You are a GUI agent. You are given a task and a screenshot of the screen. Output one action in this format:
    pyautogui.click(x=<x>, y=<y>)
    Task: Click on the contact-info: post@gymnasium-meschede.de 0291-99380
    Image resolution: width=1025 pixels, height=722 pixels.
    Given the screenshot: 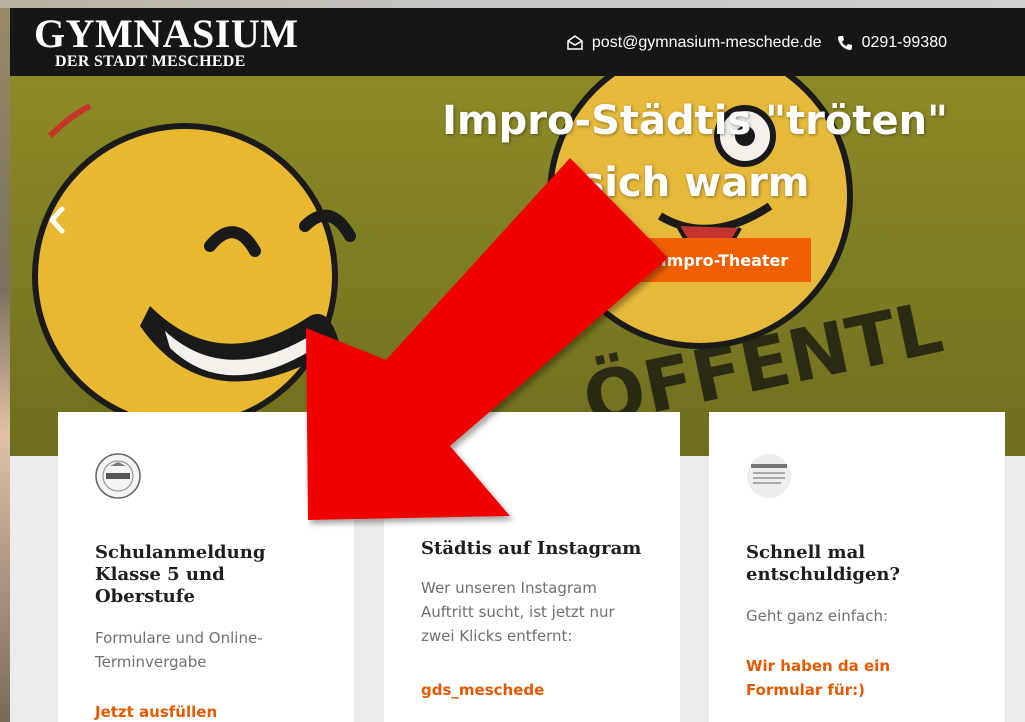 What is the action you would take?
    pyautogui.click(x=756, y=43)
    